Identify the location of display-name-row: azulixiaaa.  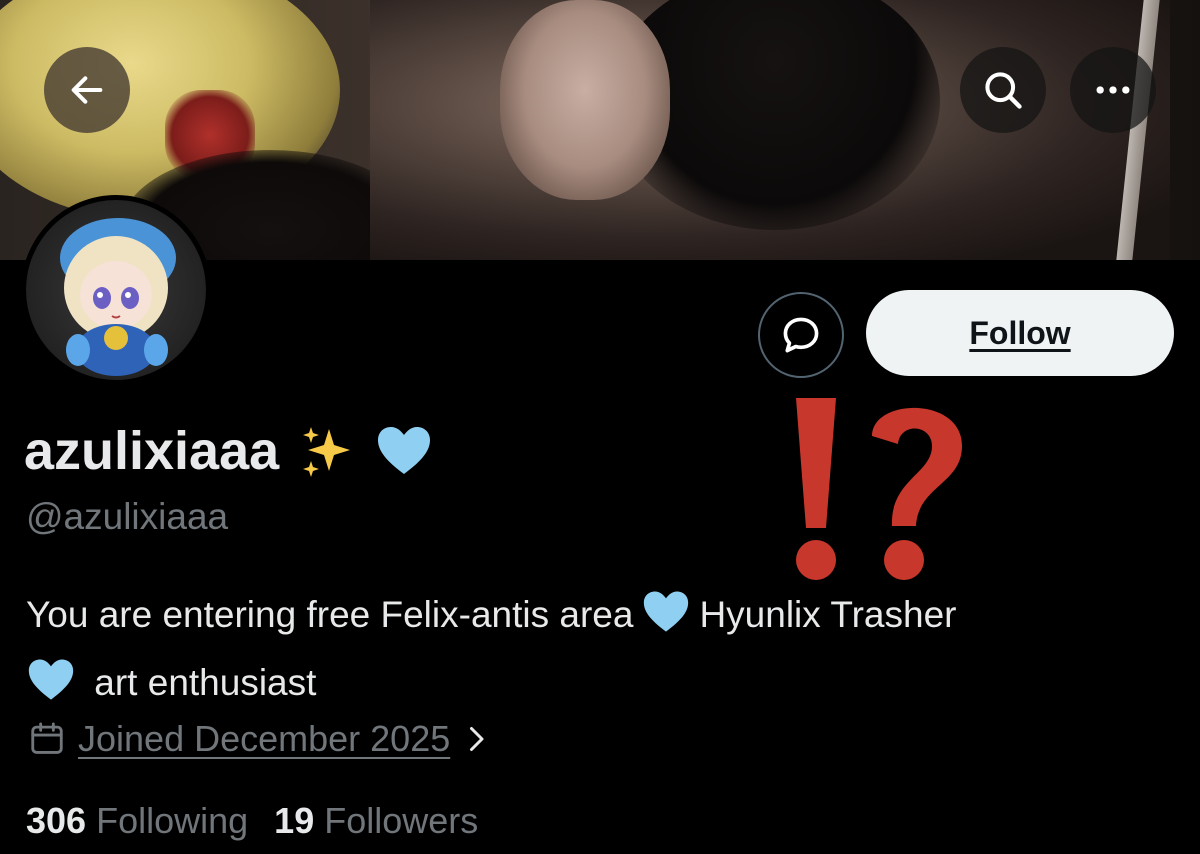
(228, 451).